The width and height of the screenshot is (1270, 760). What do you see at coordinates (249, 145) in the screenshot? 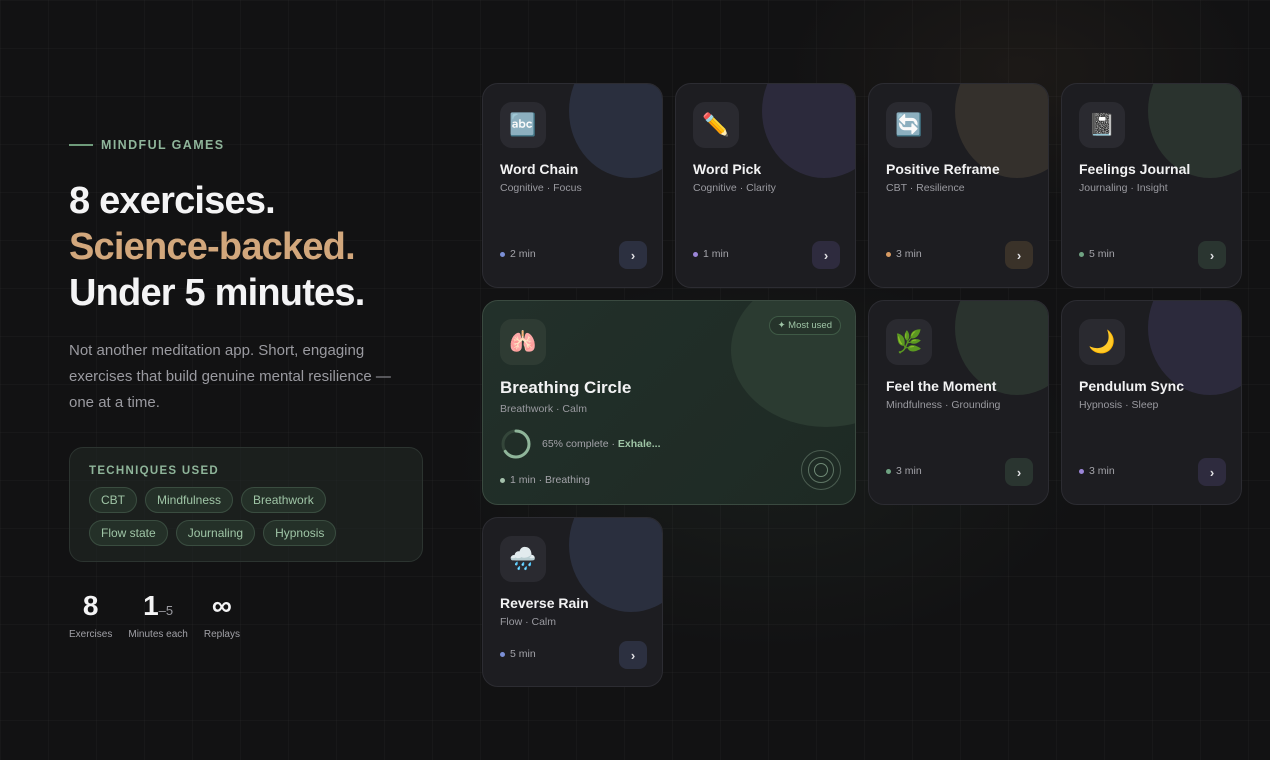
I see `section-eyebrow: MINDFUL GAMES` at bounding box center [249, 145].